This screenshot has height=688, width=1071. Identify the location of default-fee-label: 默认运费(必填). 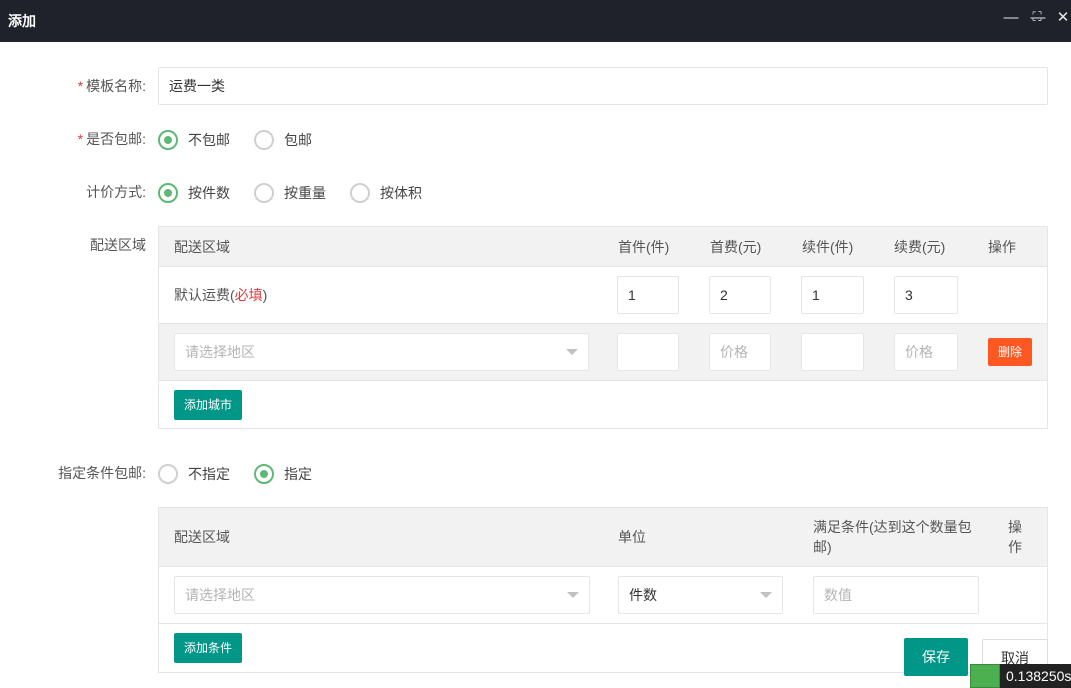
(221, 295).